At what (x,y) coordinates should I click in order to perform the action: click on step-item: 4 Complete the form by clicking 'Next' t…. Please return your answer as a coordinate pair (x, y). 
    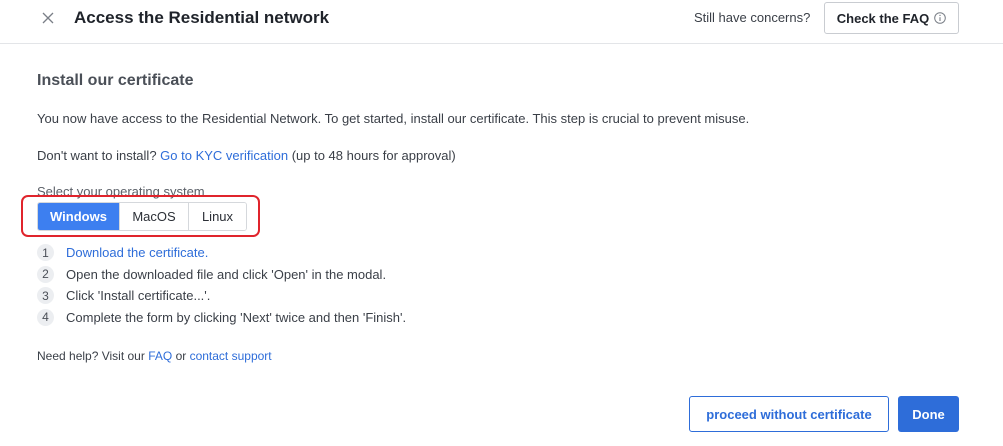
    Looking at the image, I should click on (221, 317).